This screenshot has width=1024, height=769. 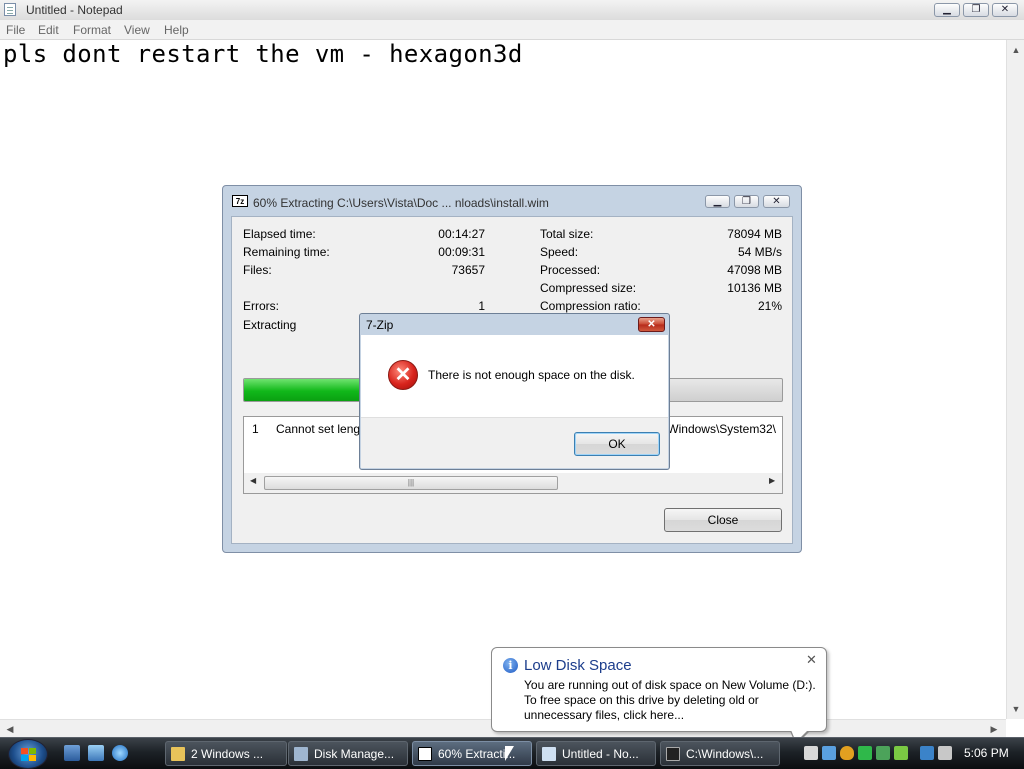 I want to click on dialog-body: ✕ There is not enough space on the disk., so click(x=514, y=376).